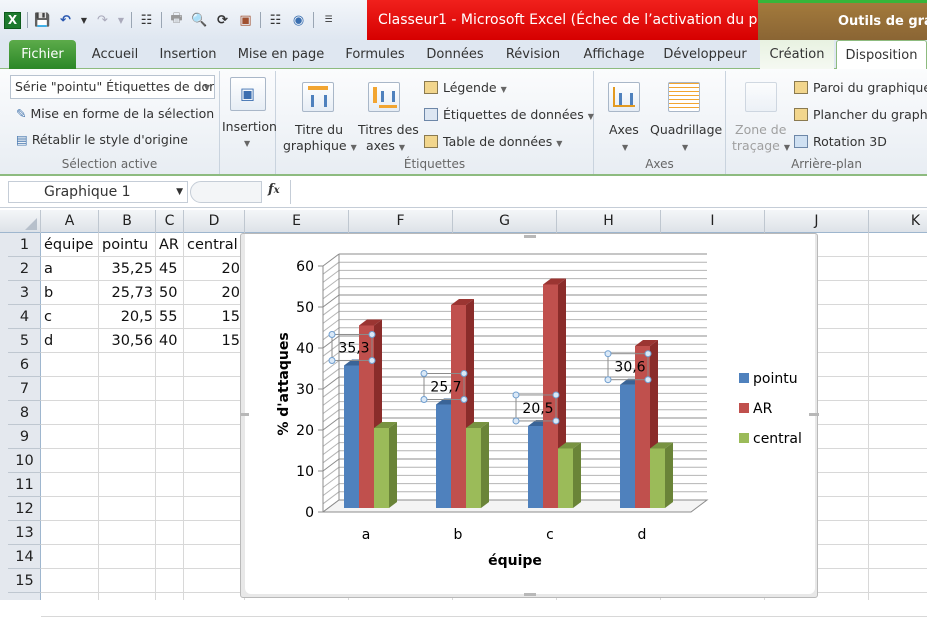  What do you see at coordinates (4, 416) in the screenshot?
I see `sheet-left-edge` at bounding box center [4, 416].